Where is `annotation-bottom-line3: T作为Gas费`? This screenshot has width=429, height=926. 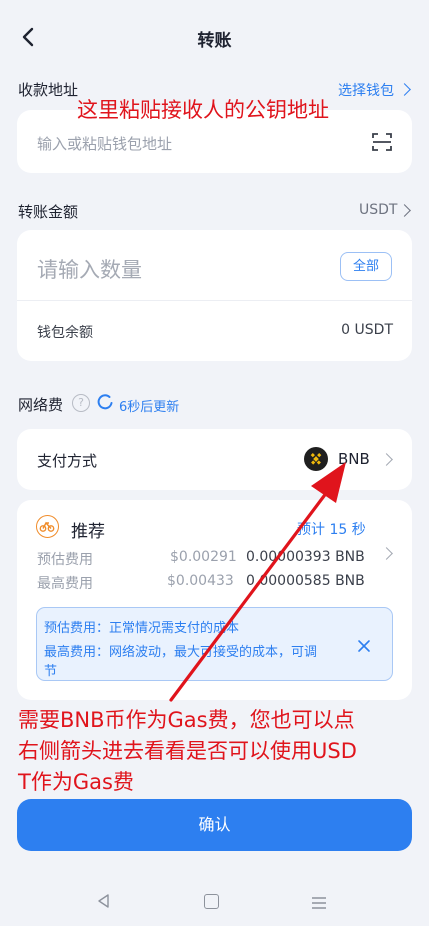
annotation-bottom-line3: T作为Gas费 is located at coordinates (76, 782).